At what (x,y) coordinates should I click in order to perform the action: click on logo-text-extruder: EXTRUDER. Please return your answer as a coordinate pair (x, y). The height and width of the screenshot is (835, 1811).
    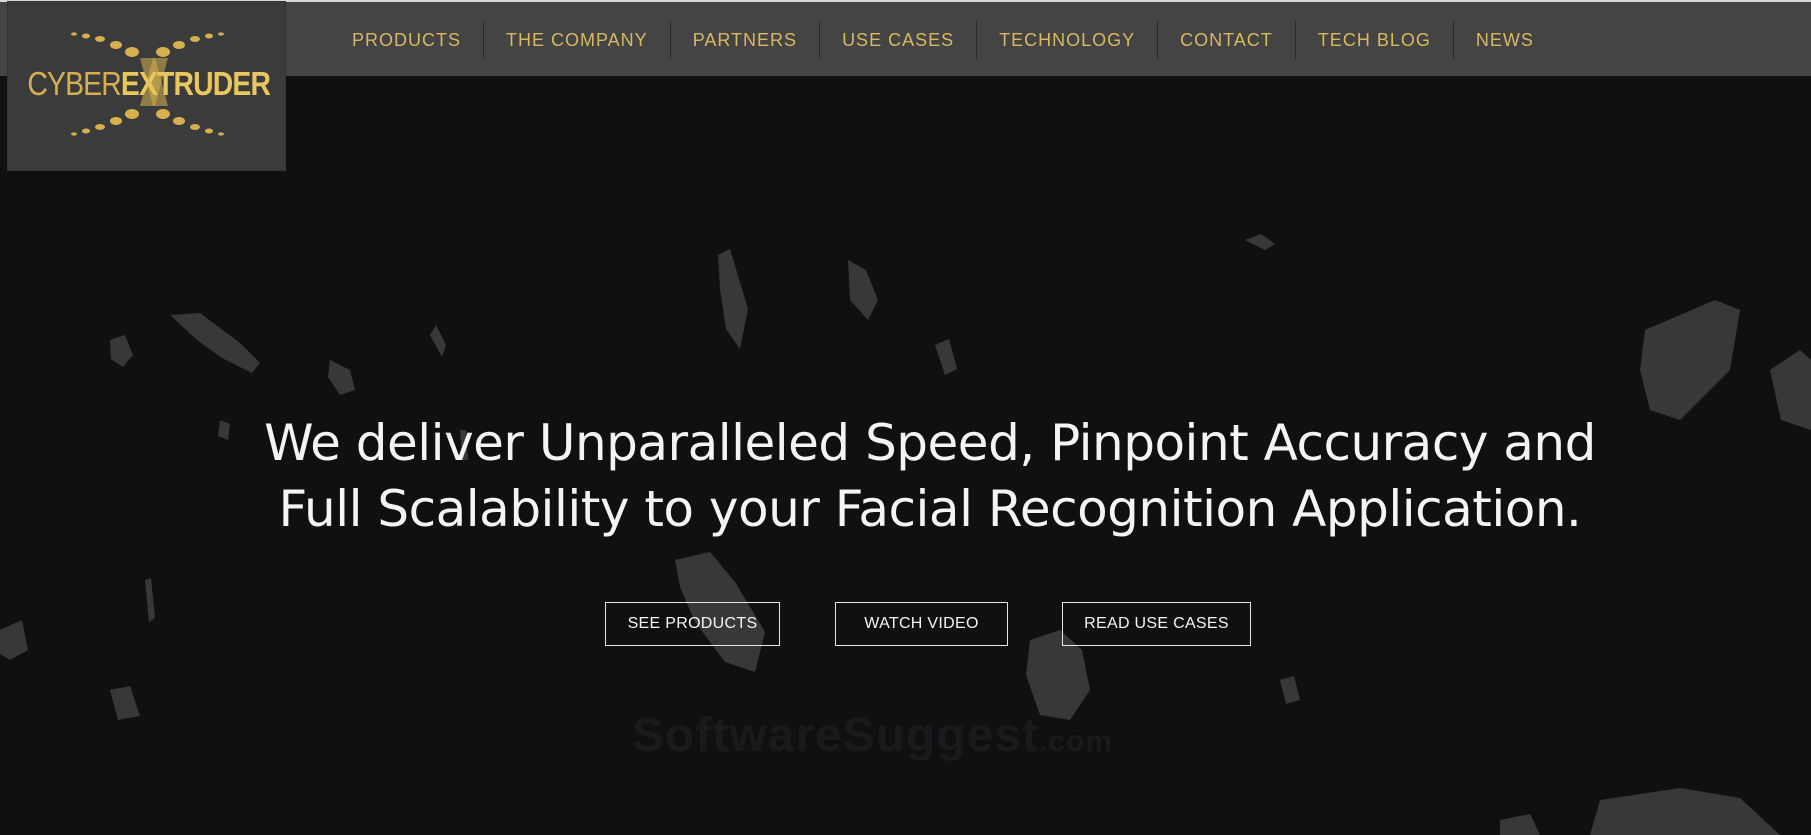
    Looking at the image, I should click on (195, 83).